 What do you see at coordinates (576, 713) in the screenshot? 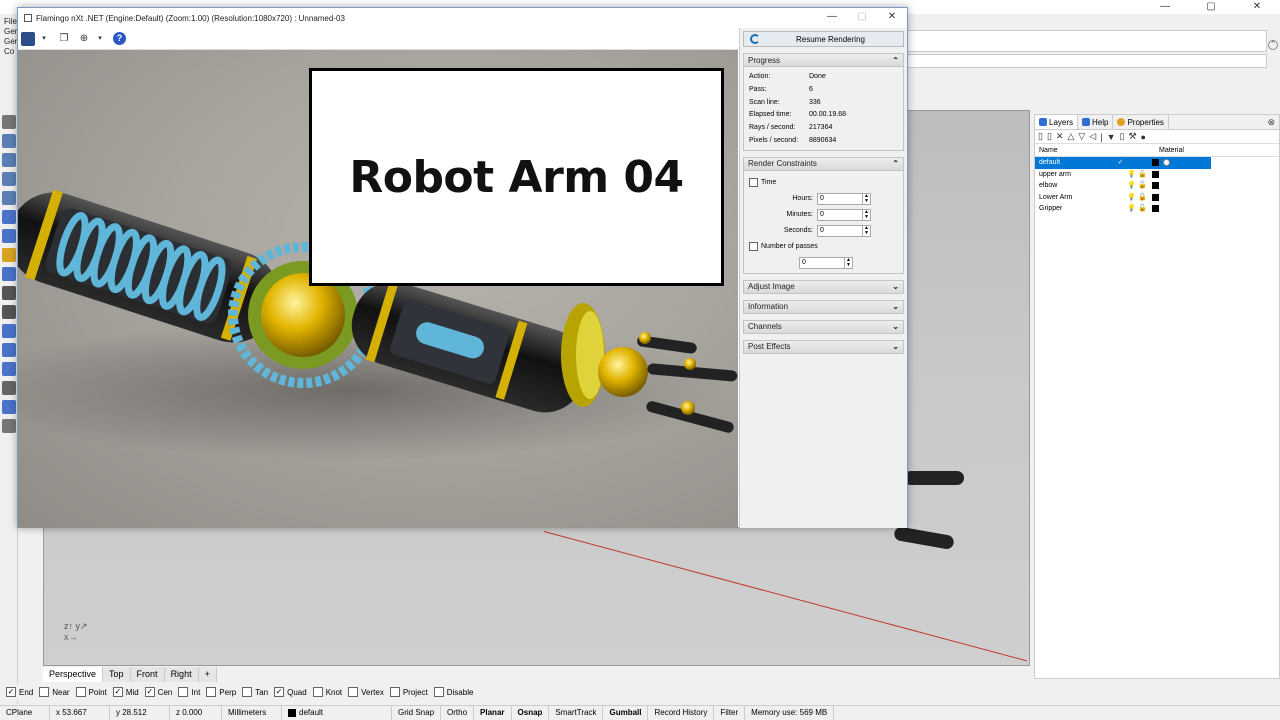
I see `smarttrack-toggle: SmartTrack` at bounding box center [576, 713].